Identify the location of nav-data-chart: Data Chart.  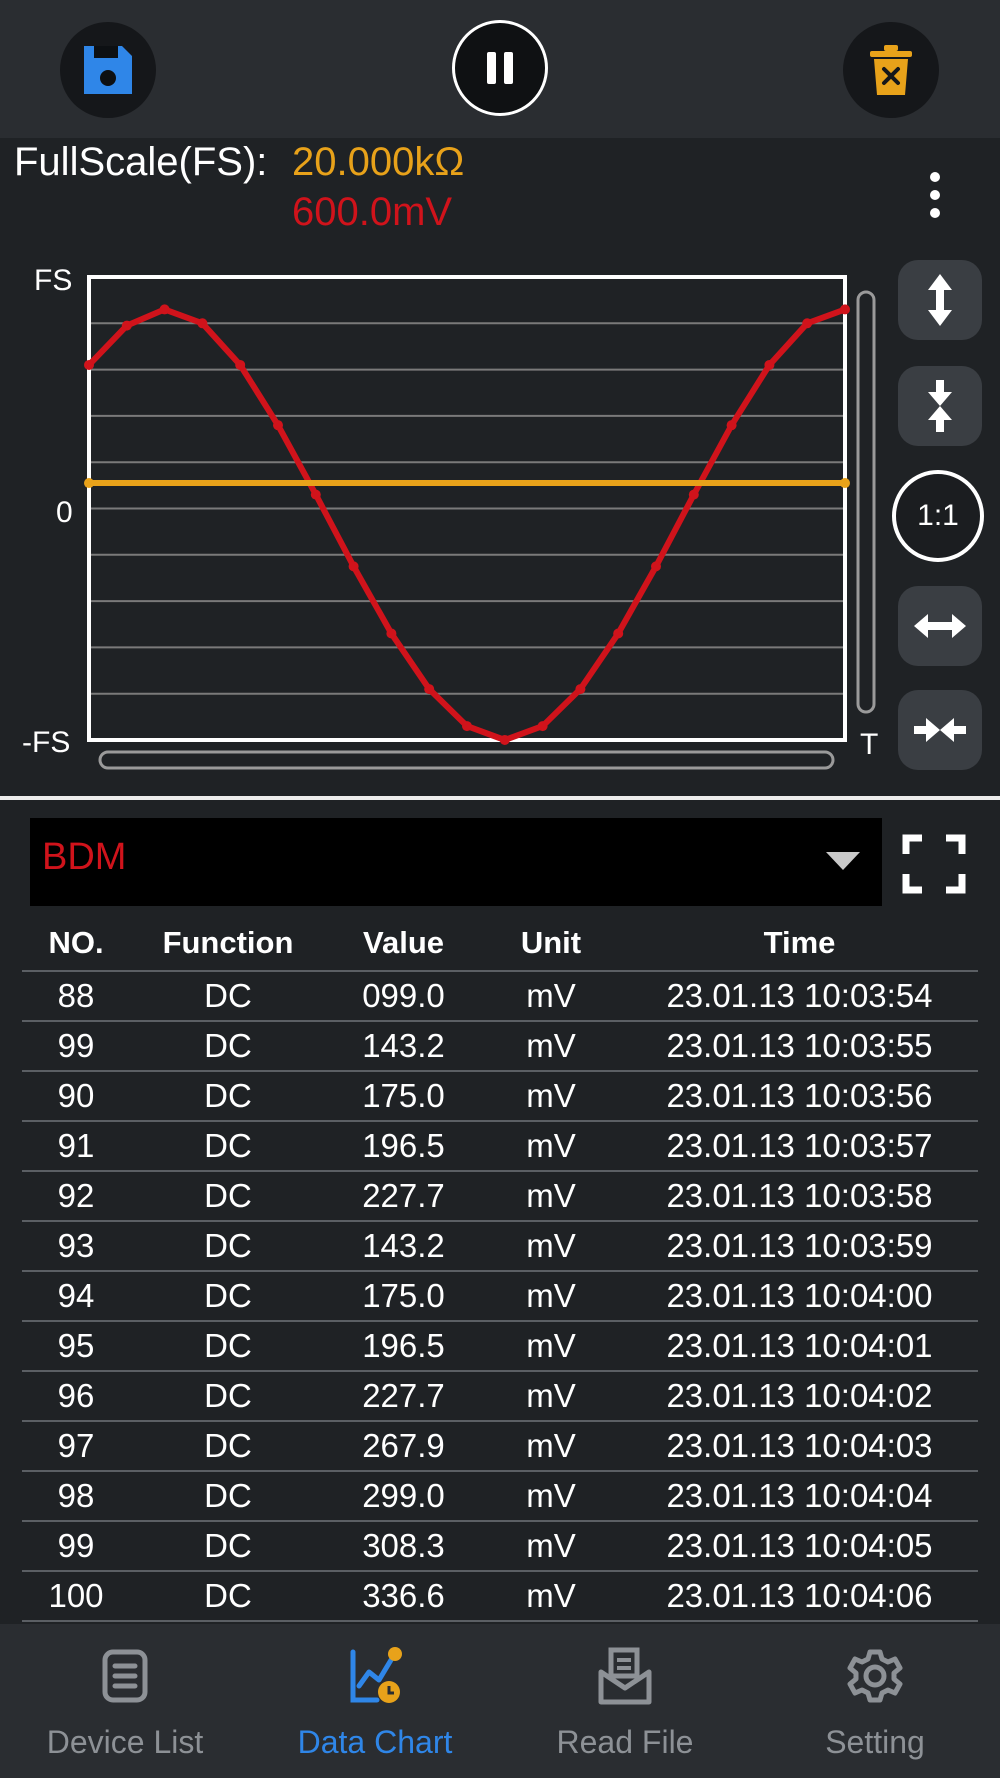
(375, 1701).